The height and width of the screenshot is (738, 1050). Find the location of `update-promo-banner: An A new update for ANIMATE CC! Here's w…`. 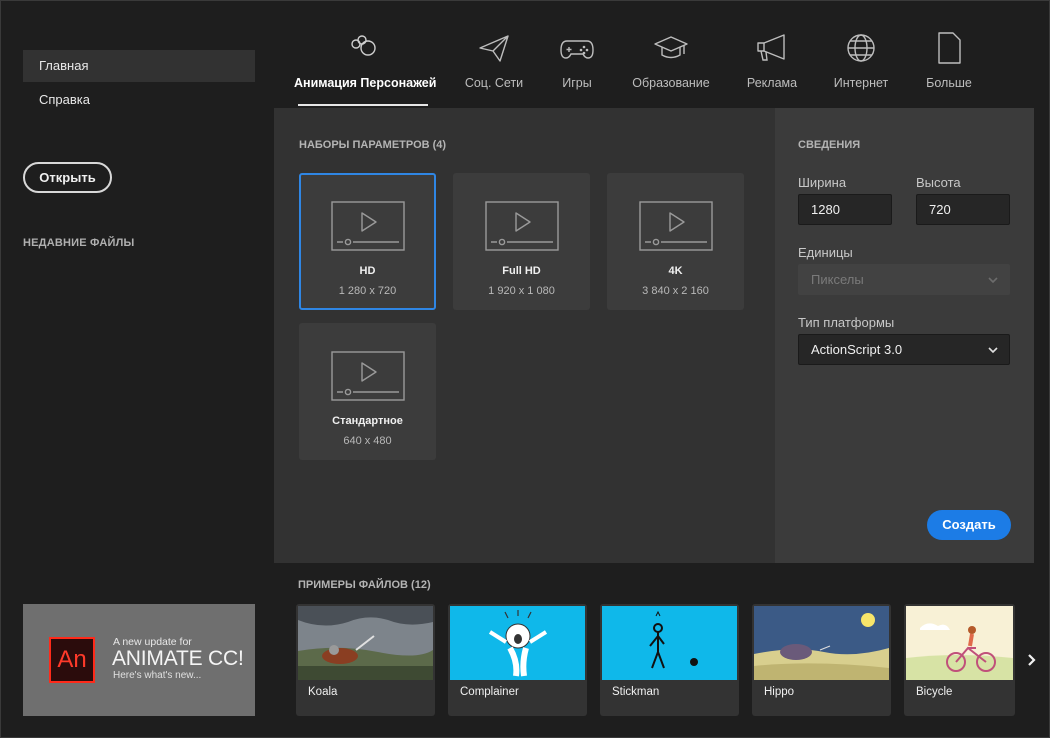

update-promo-banner: An A new update for ANIMATE CC! Here's w… is located at coordinates (139, 660).